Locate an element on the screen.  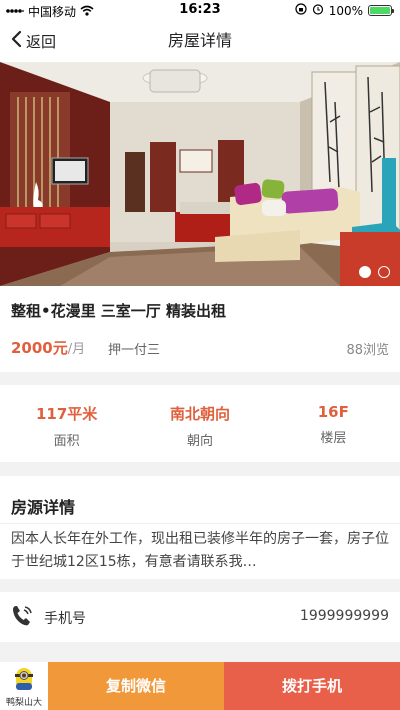
listing-price: 2000元/月 is located at coordinates (48, 347).